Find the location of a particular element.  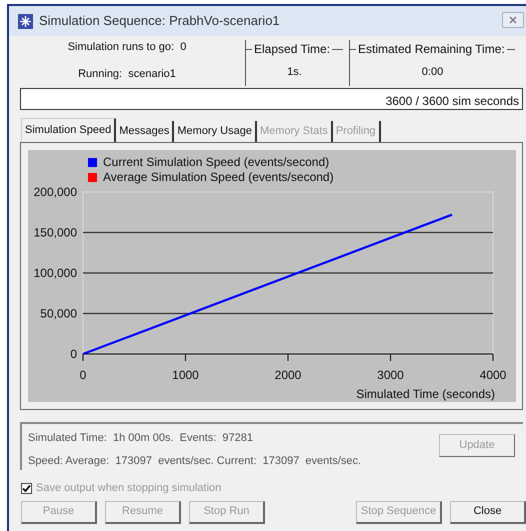

elapsed-time-value: 1s. is located at coordinates (294, 72).